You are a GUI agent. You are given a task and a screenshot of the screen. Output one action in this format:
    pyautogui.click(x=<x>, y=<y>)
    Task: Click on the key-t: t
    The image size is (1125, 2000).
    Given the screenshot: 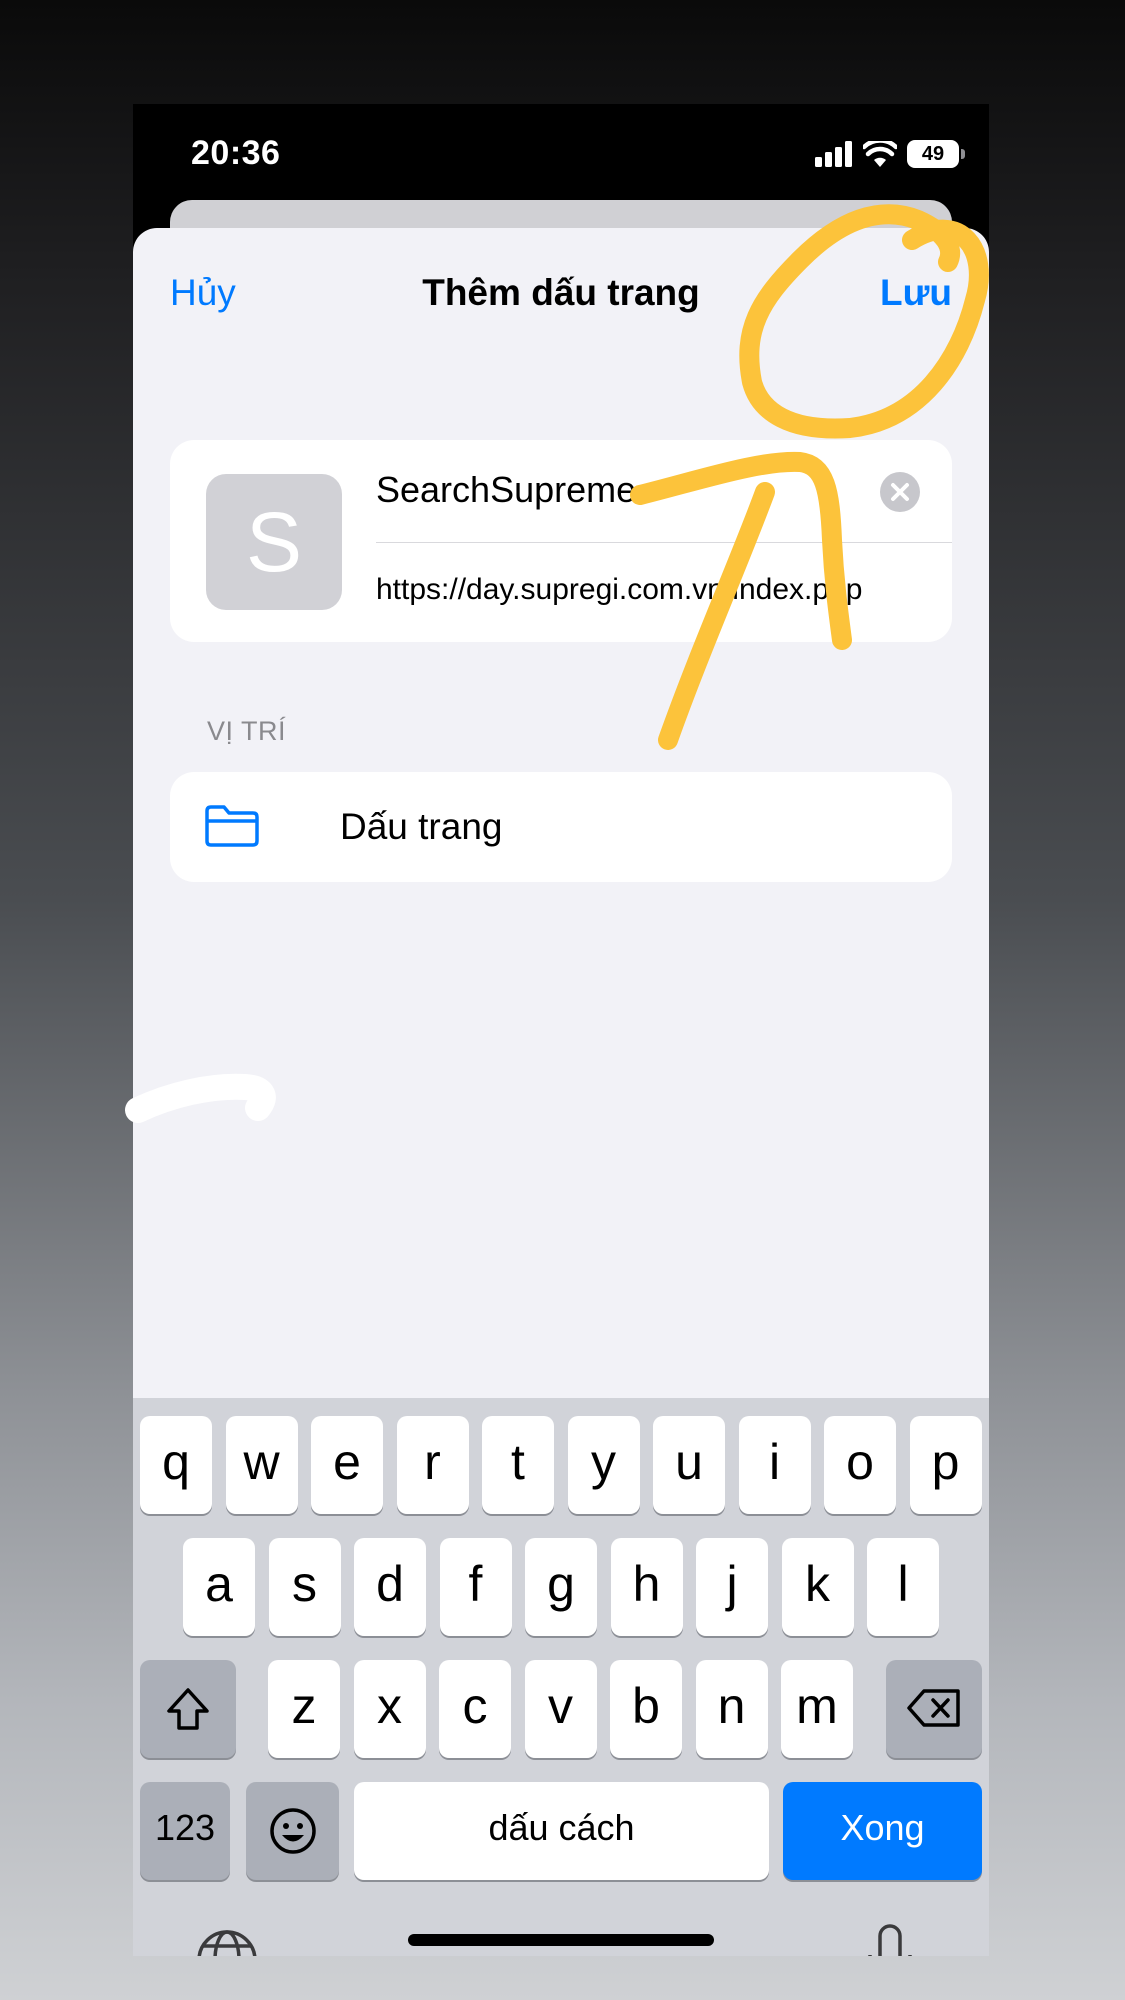 What is the action you would take?
    pyautogui.click(x=518, y=1465)
    